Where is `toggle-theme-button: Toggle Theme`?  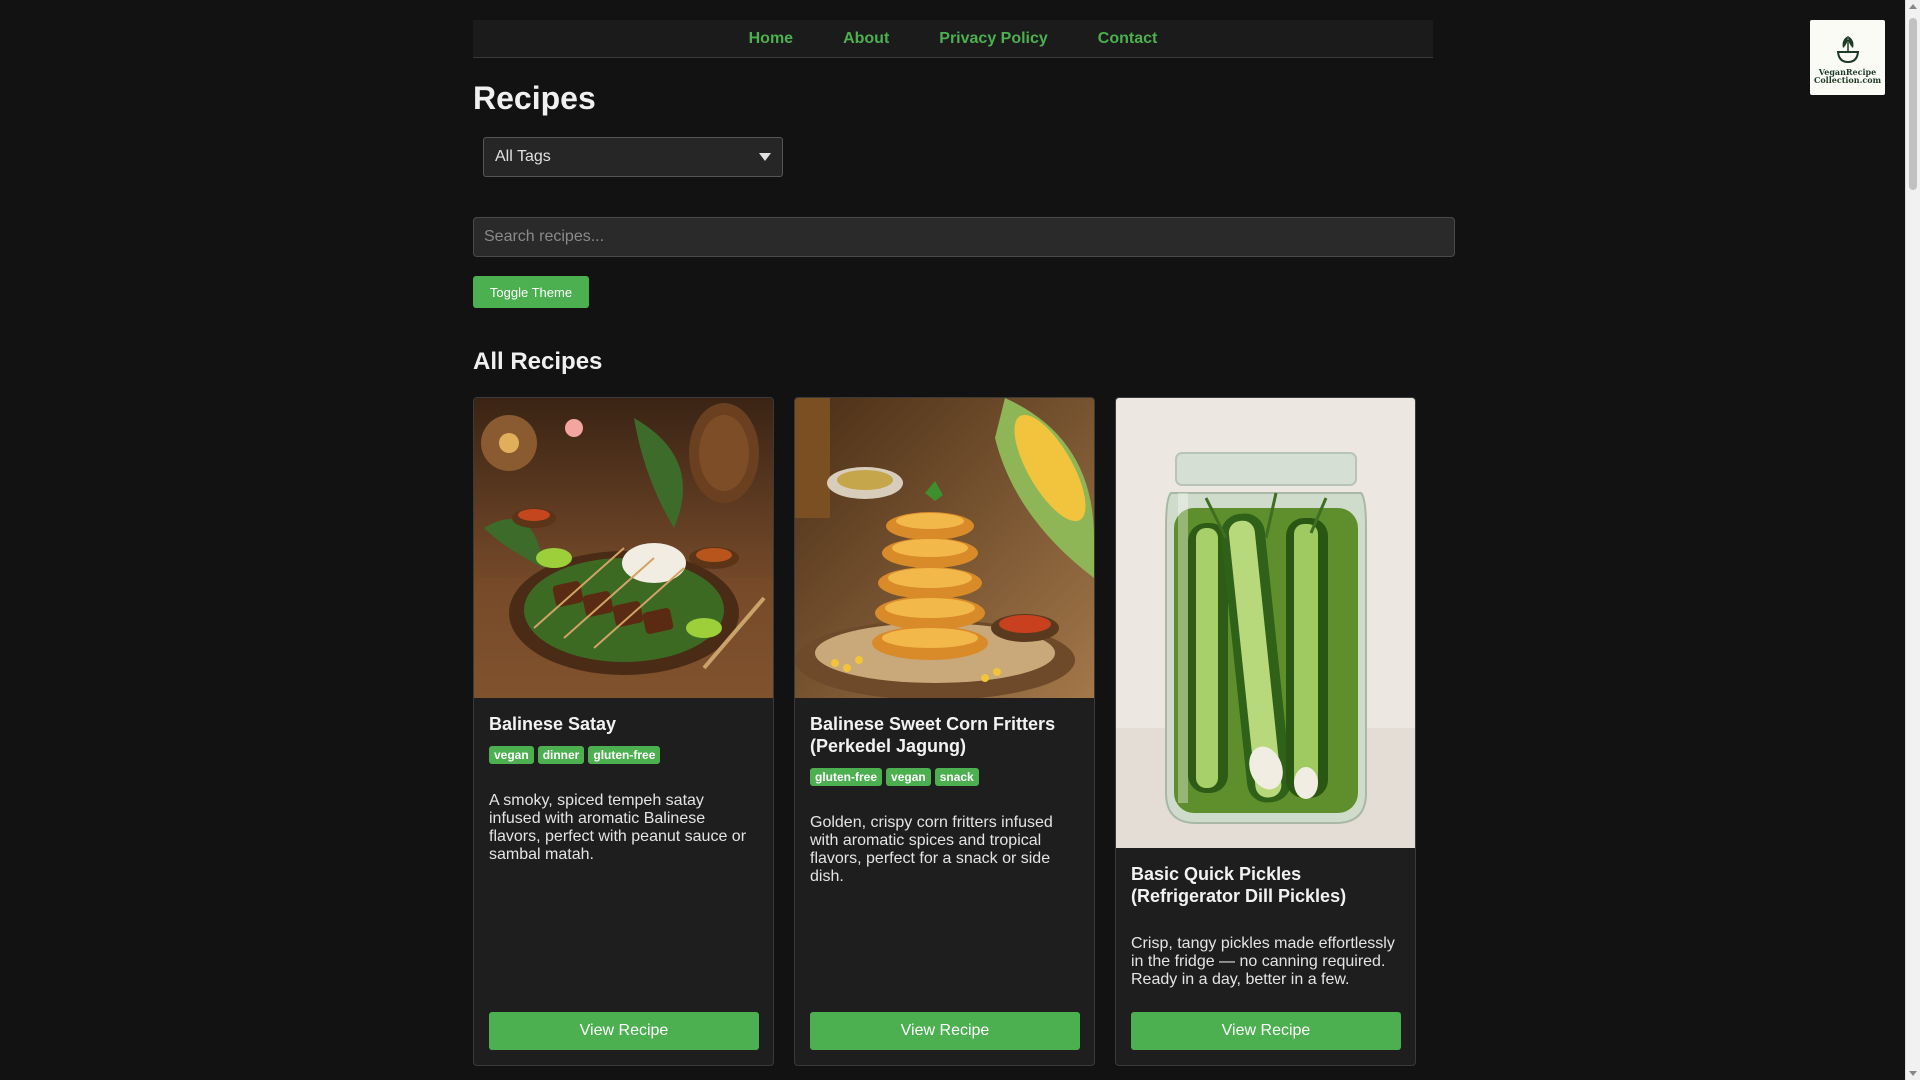 toggle-theme-button: Toggle Theme is located at coordinates (531, 292).